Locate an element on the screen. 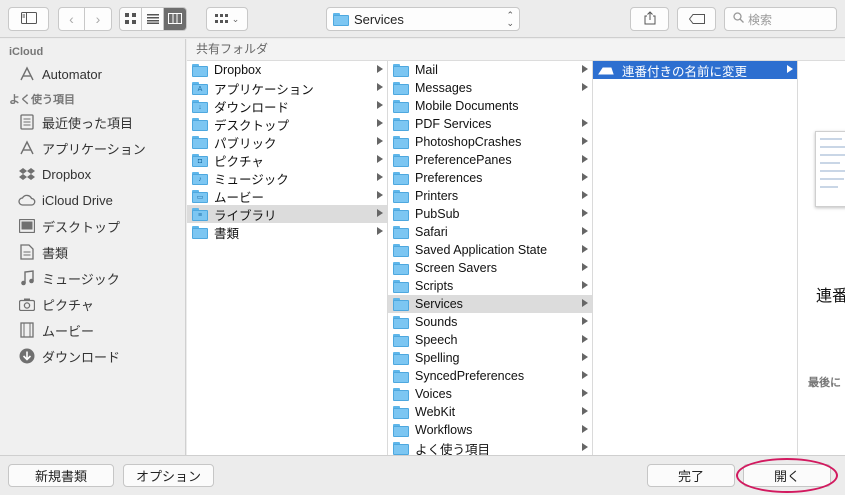 The image size is (845, 495). list-item: Services is located at coordinates (490, 304).